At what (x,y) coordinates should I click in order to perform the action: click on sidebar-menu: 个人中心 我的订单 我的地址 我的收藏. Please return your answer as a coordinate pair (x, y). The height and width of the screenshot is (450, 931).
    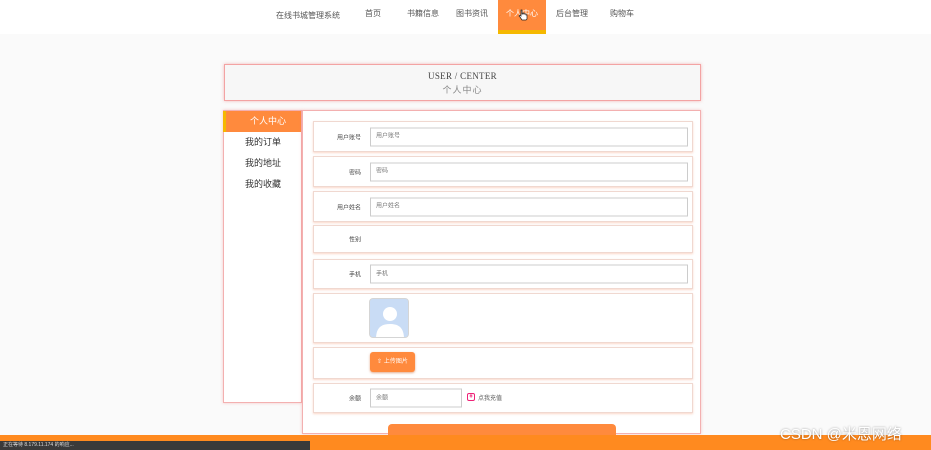
    Looking at the image, I should click on (262, 256).